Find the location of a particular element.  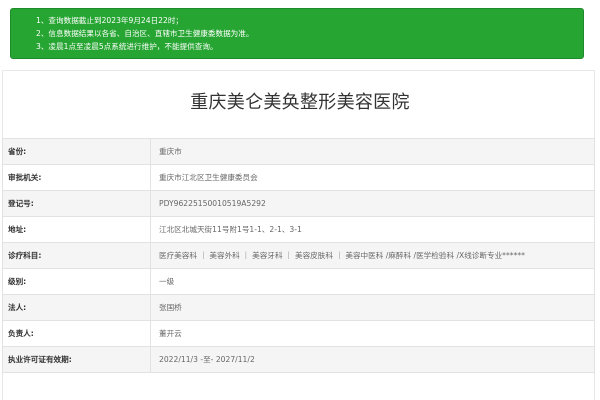

row-label: 省份: is located at coordinates (76, 151).